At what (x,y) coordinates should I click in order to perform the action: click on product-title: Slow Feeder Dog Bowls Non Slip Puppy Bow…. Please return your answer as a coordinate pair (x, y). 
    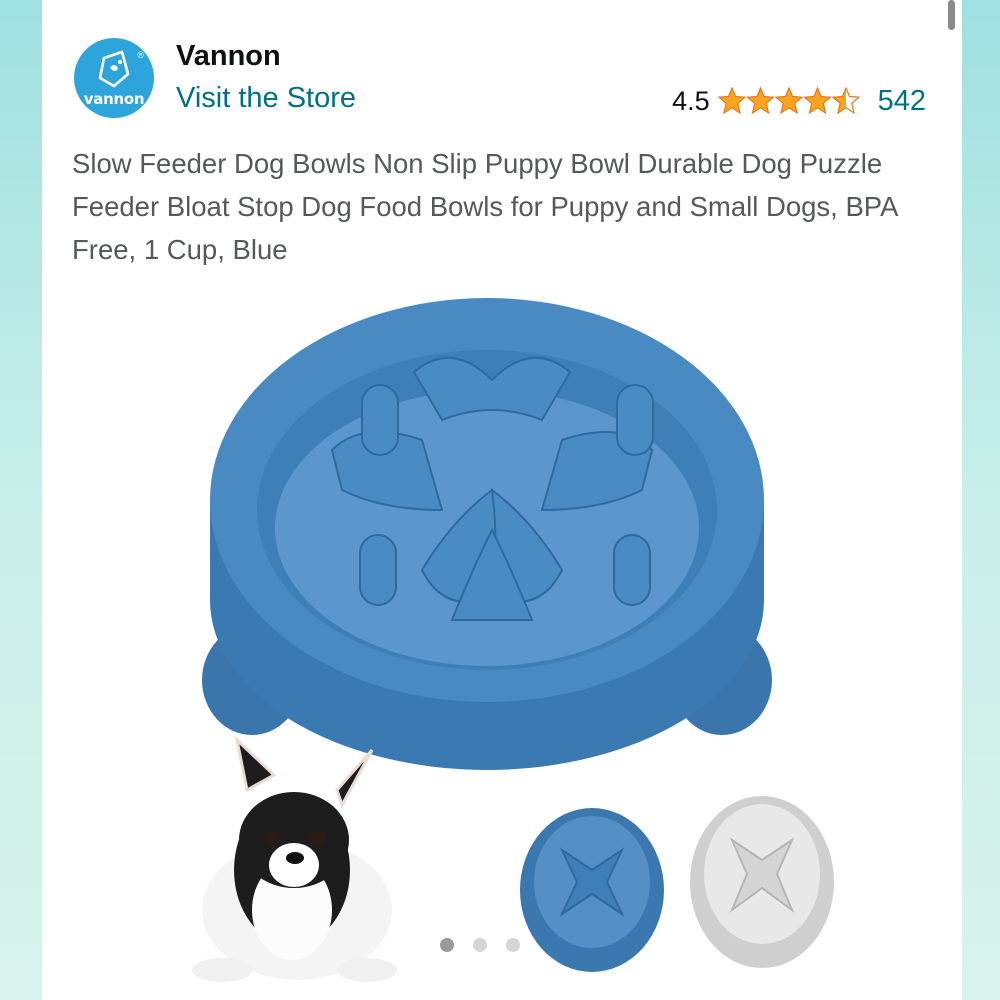
    Looking at the image, I should click on (484, 206).